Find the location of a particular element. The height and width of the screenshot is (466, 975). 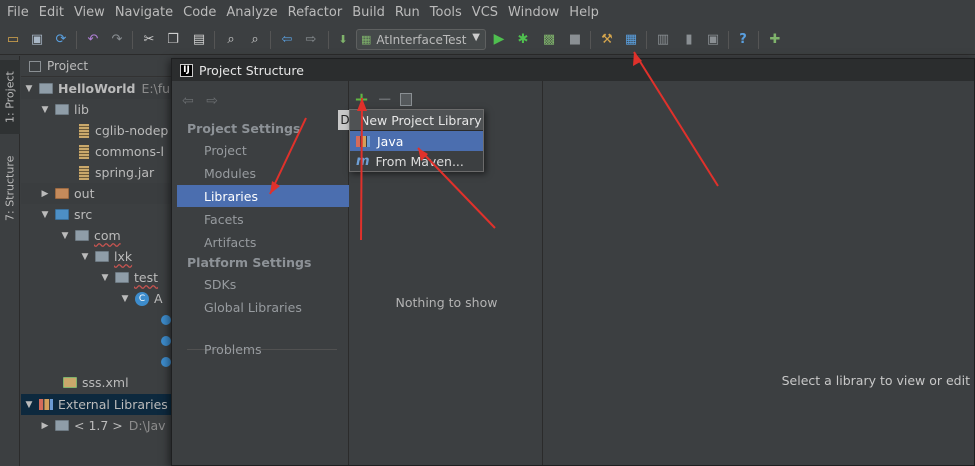

nav-facets: Facets is located at coordinates (263, 219).